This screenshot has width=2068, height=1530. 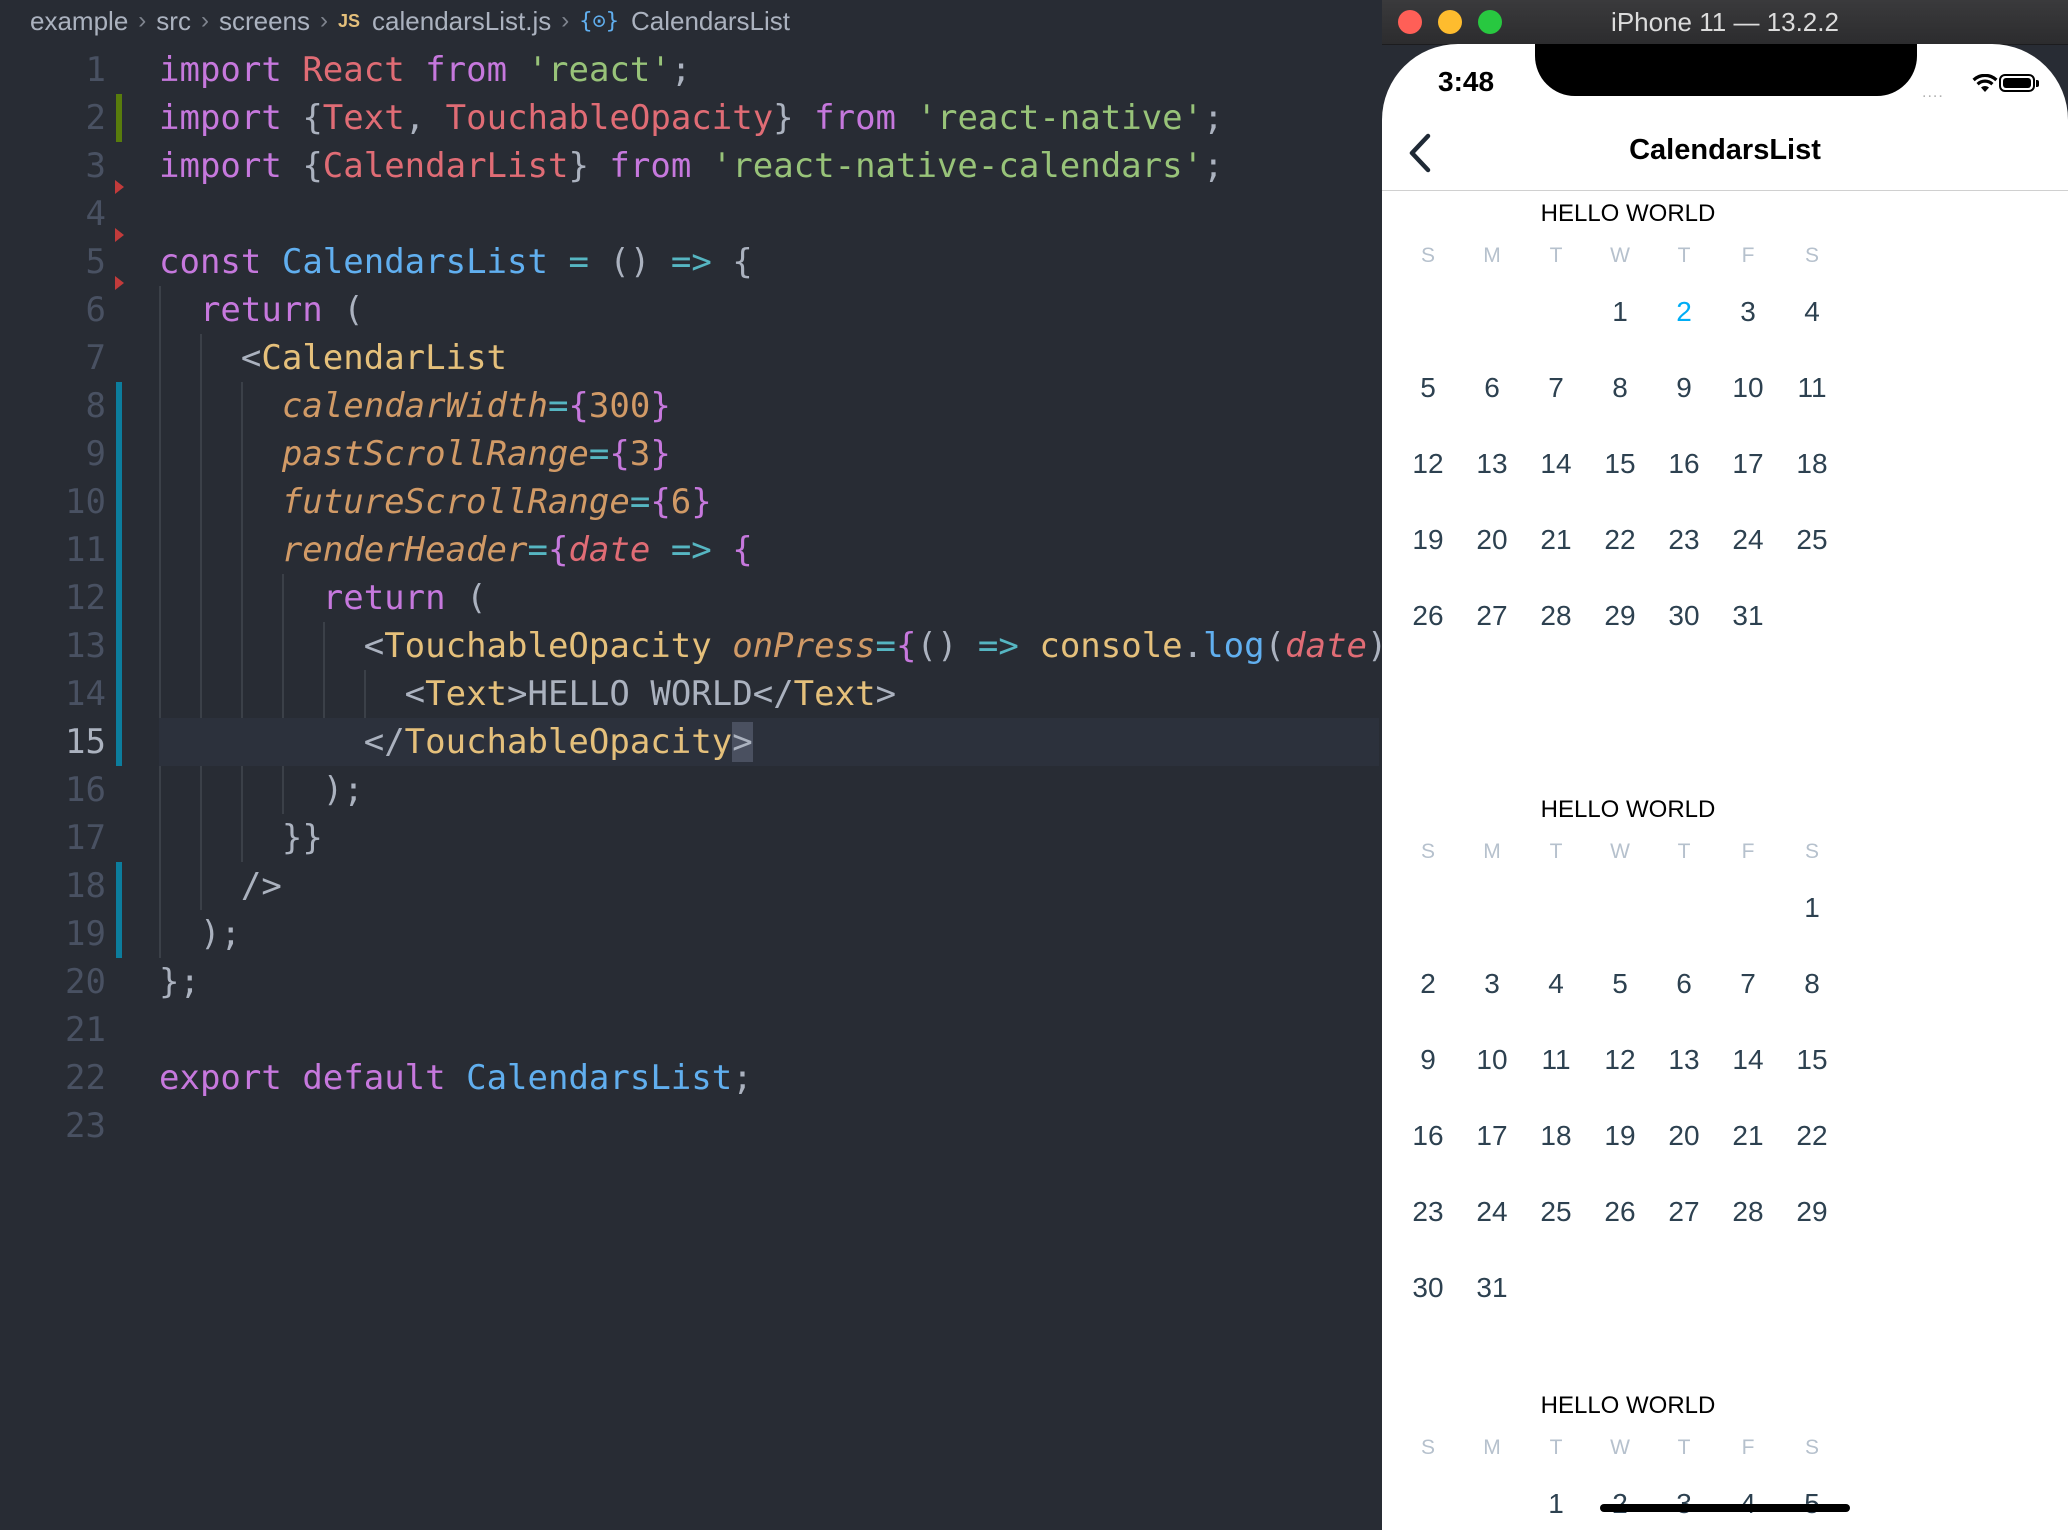 I want to click on code-line: 18 />, so click(x=691, y=886).